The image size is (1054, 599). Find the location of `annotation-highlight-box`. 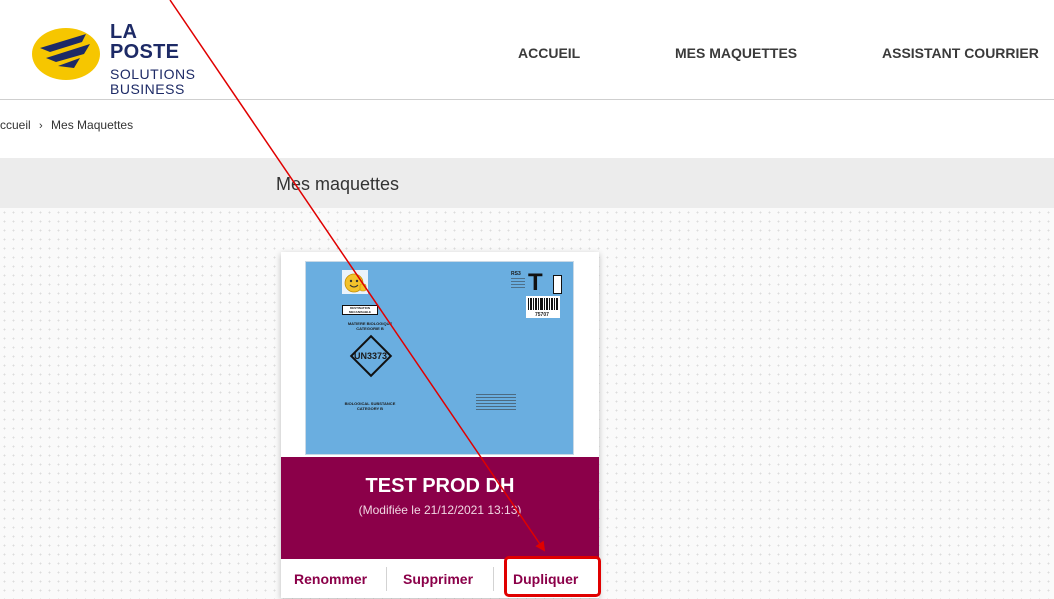

annotation-highlight-box is located at coordinates (552, 576).